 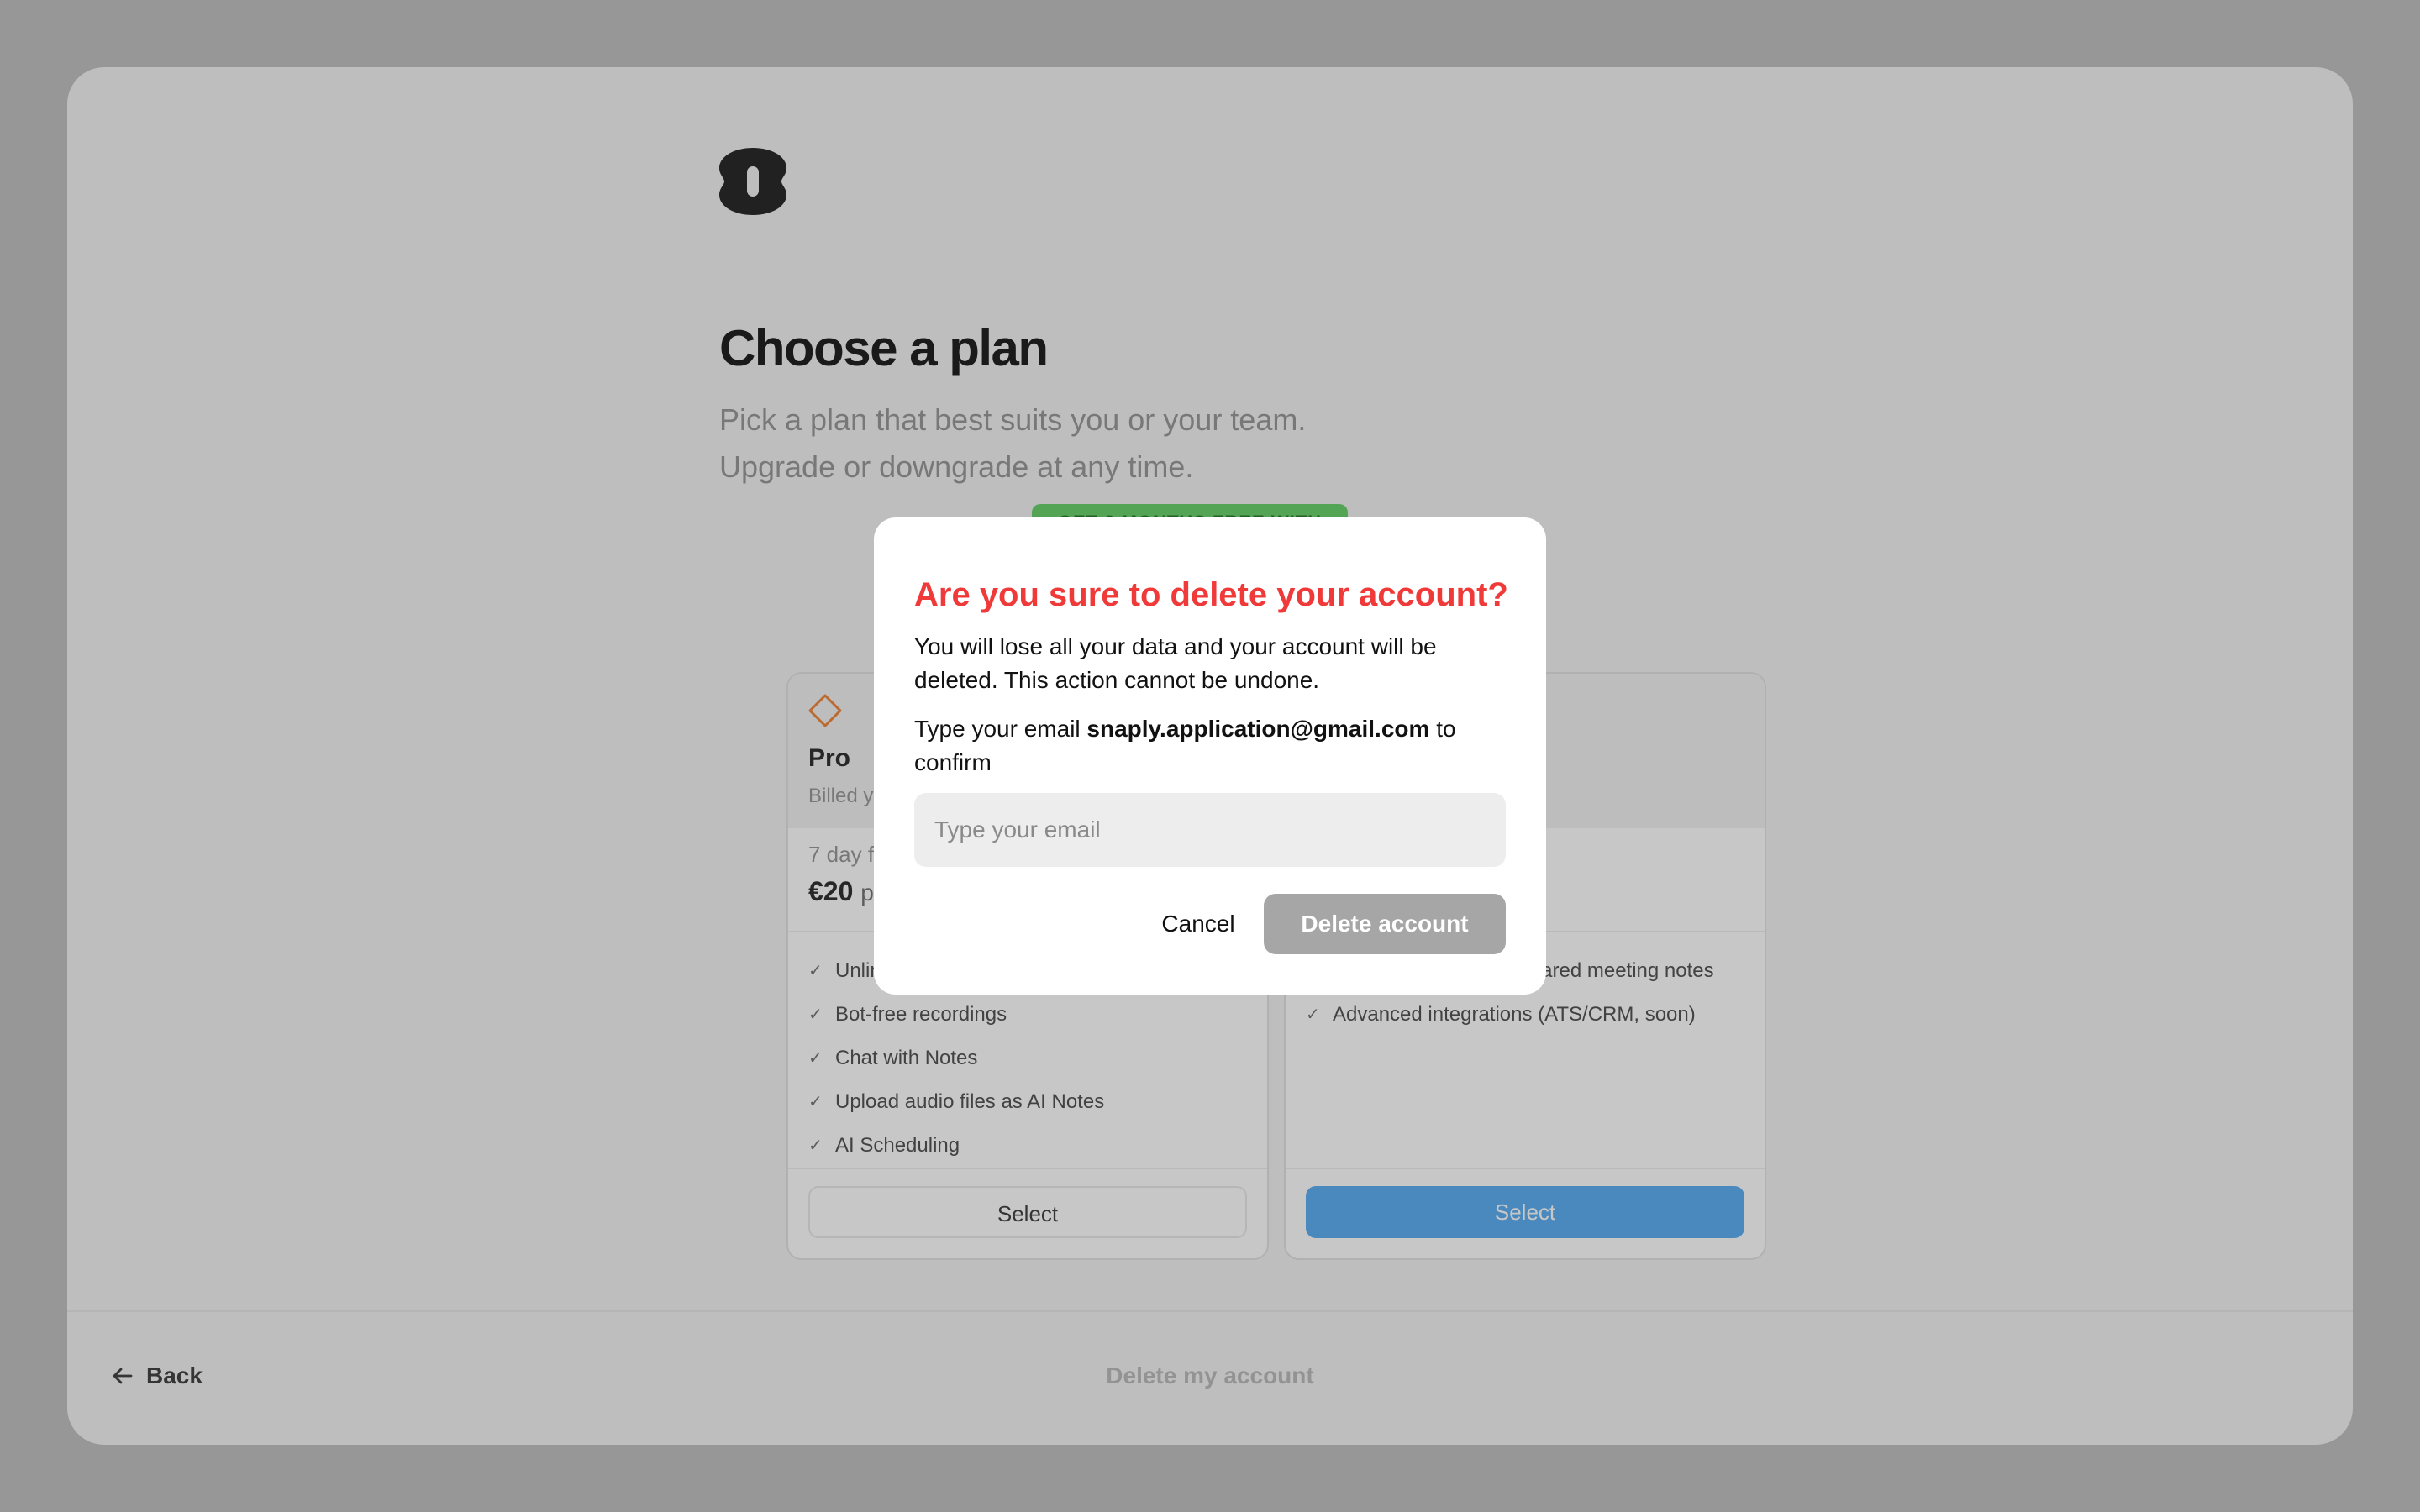 I want to click on confirm-email-value: snaply.application@gmail.com, so click(x=1258, y=729).